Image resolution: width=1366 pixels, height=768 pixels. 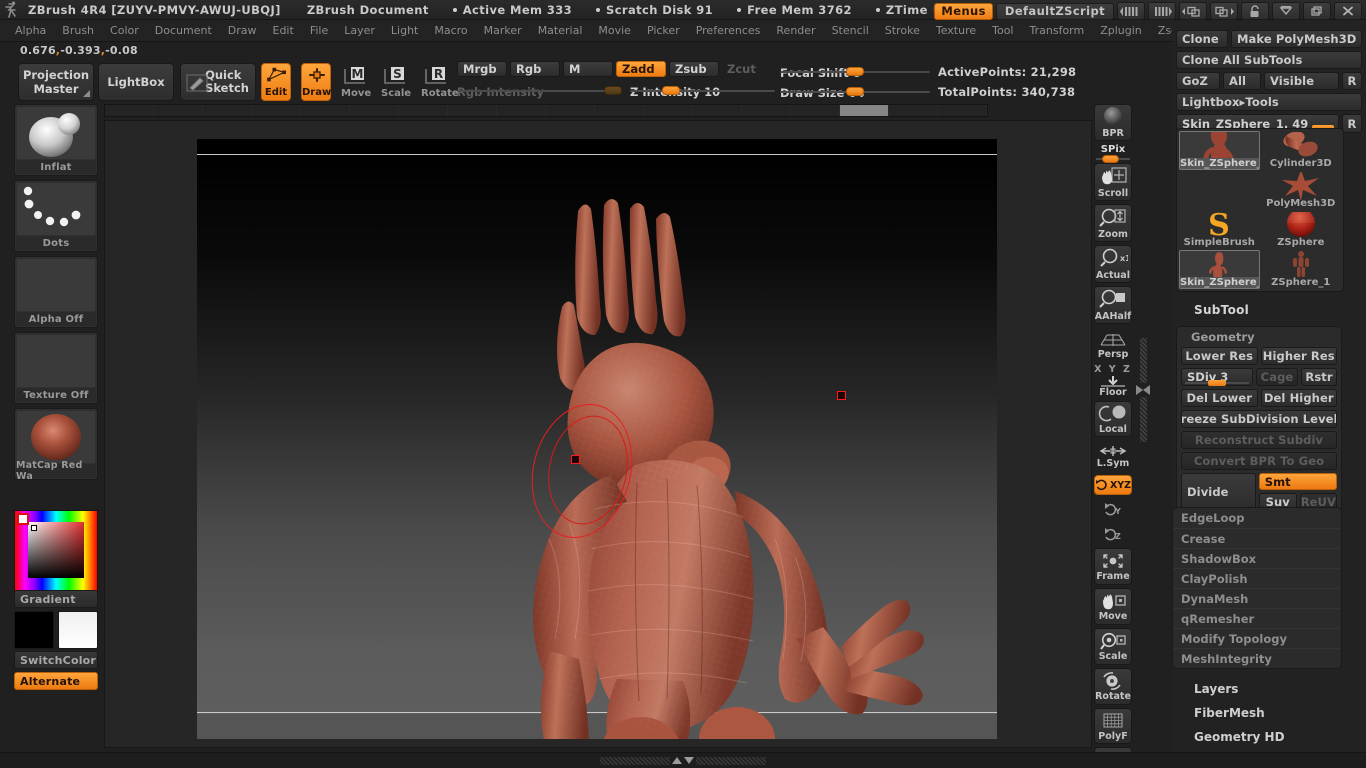 What do you see at coordinates (850, 30) in the screenshot?
I see `menu-item-stencil: Stencil` at bounding box center [850, 30].